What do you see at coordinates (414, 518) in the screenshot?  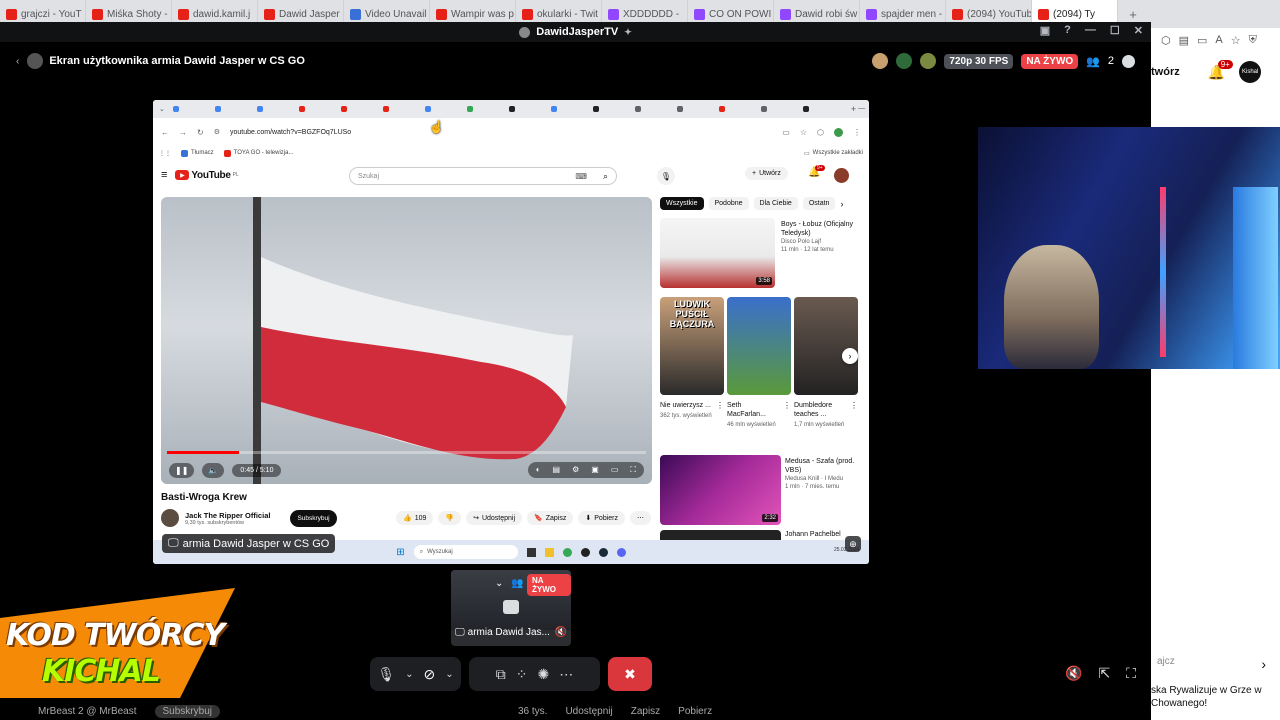 I see `like-button: 👍 109` at bounding box center [414, 518].